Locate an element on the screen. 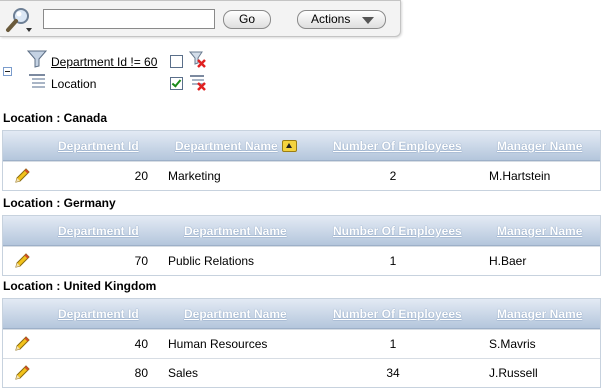 This screenshot has height=388, width=603. go-button: Go is located at coordinates (247, 19).